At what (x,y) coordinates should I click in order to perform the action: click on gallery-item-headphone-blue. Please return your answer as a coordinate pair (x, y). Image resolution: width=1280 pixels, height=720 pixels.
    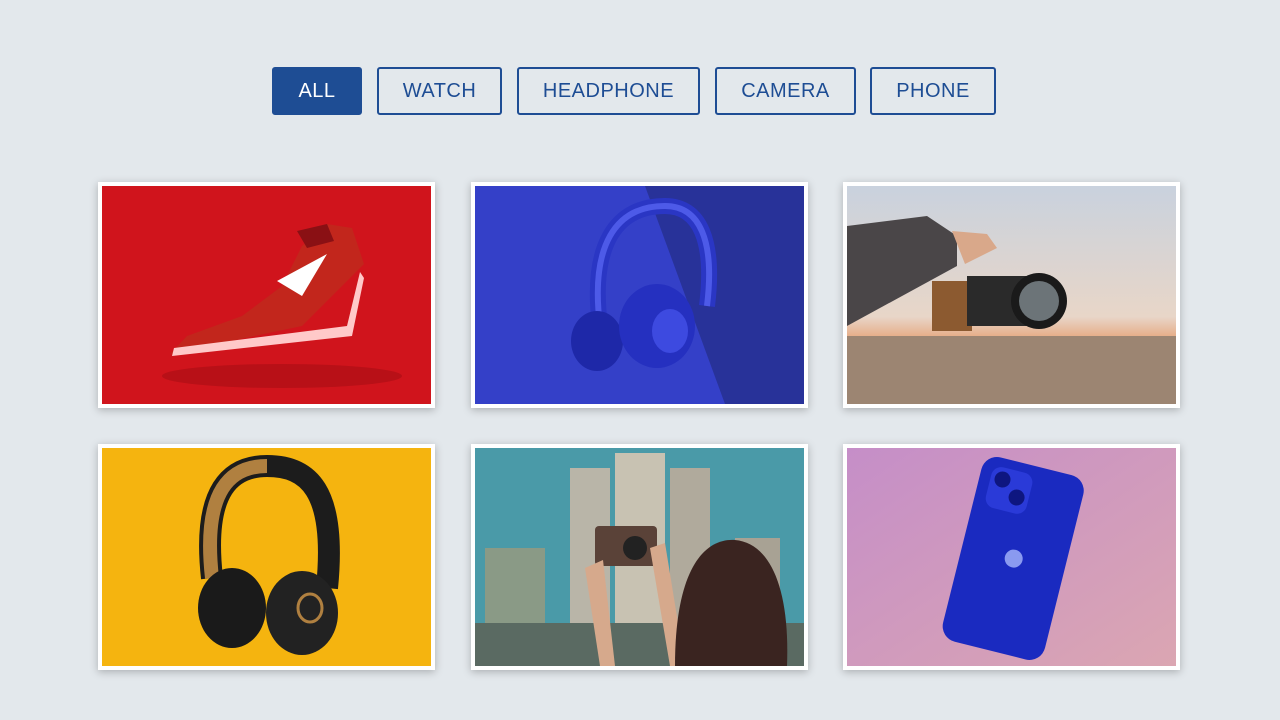
    Looking at the image, I should click on (639, 295).